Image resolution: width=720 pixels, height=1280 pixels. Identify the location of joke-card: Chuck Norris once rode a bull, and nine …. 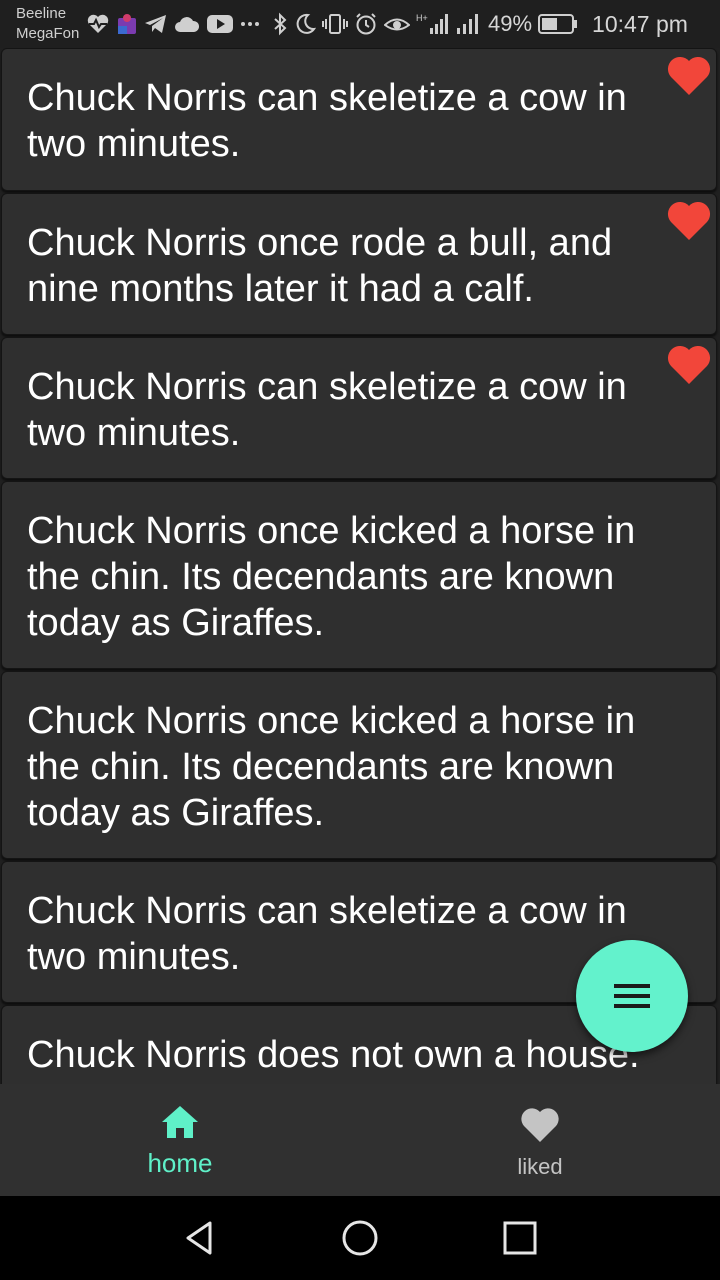
(359, 264).